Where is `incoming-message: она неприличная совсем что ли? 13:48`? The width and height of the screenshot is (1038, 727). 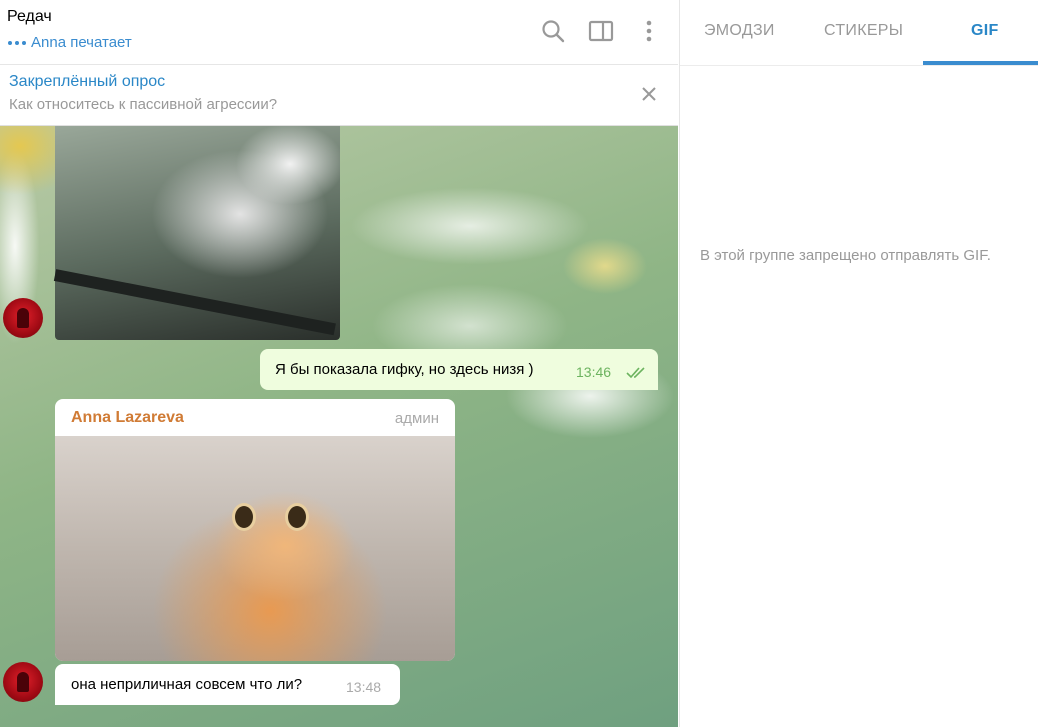
incoming-message: она неприличная совсем что ли? 13:48 is located at coordinates (227, 684).